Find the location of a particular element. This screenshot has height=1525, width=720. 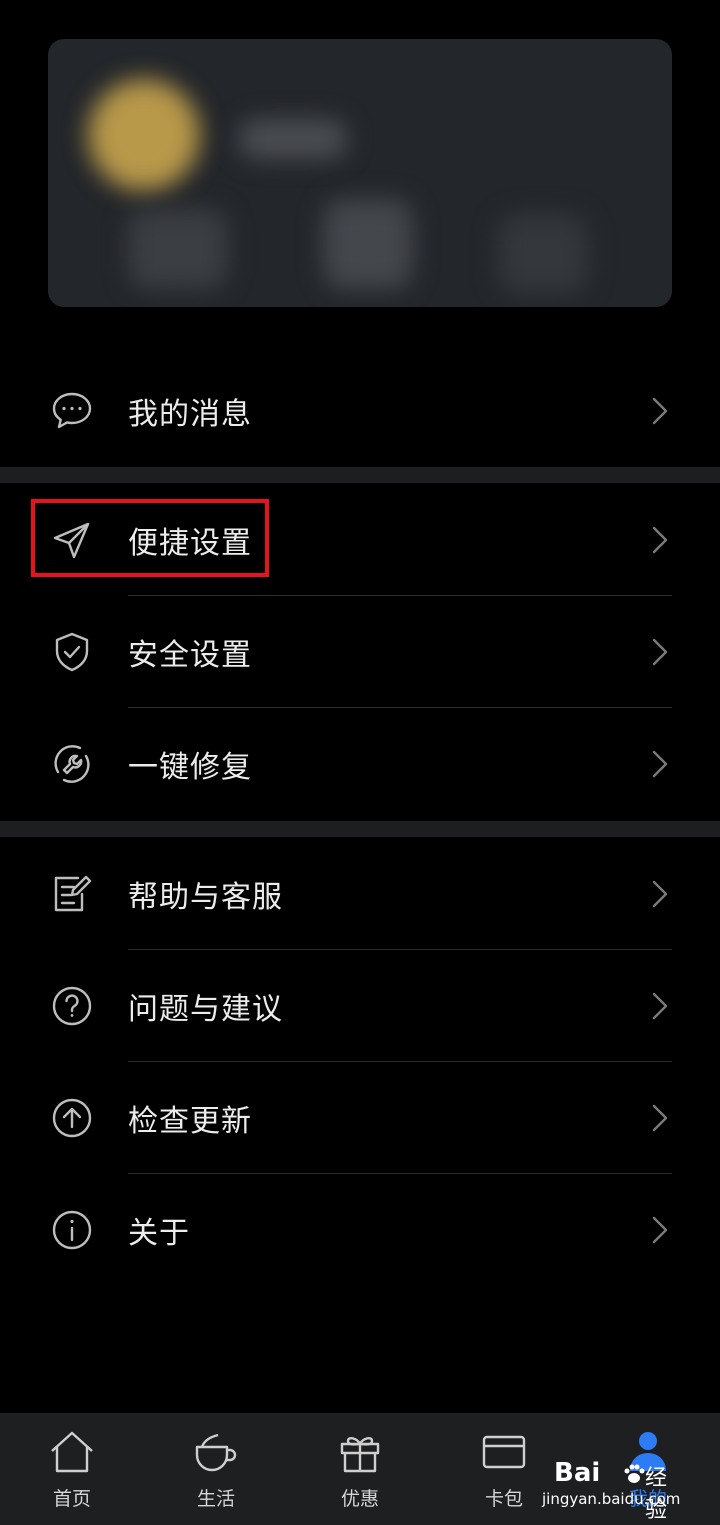

avatar is located at coordinates (144, 135).